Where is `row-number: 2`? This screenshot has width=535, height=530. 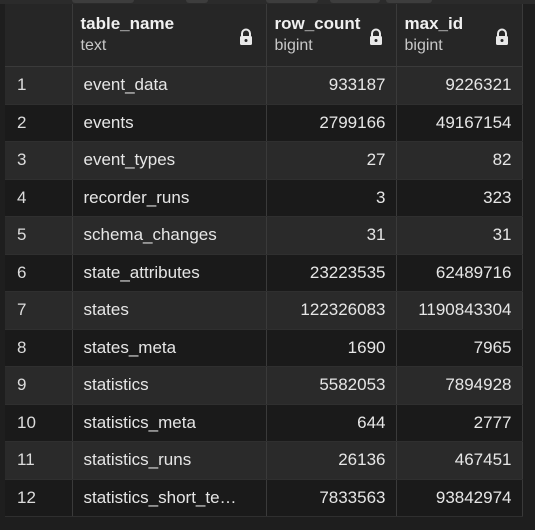
row-number: 2 is located at coordinates (39, 123).